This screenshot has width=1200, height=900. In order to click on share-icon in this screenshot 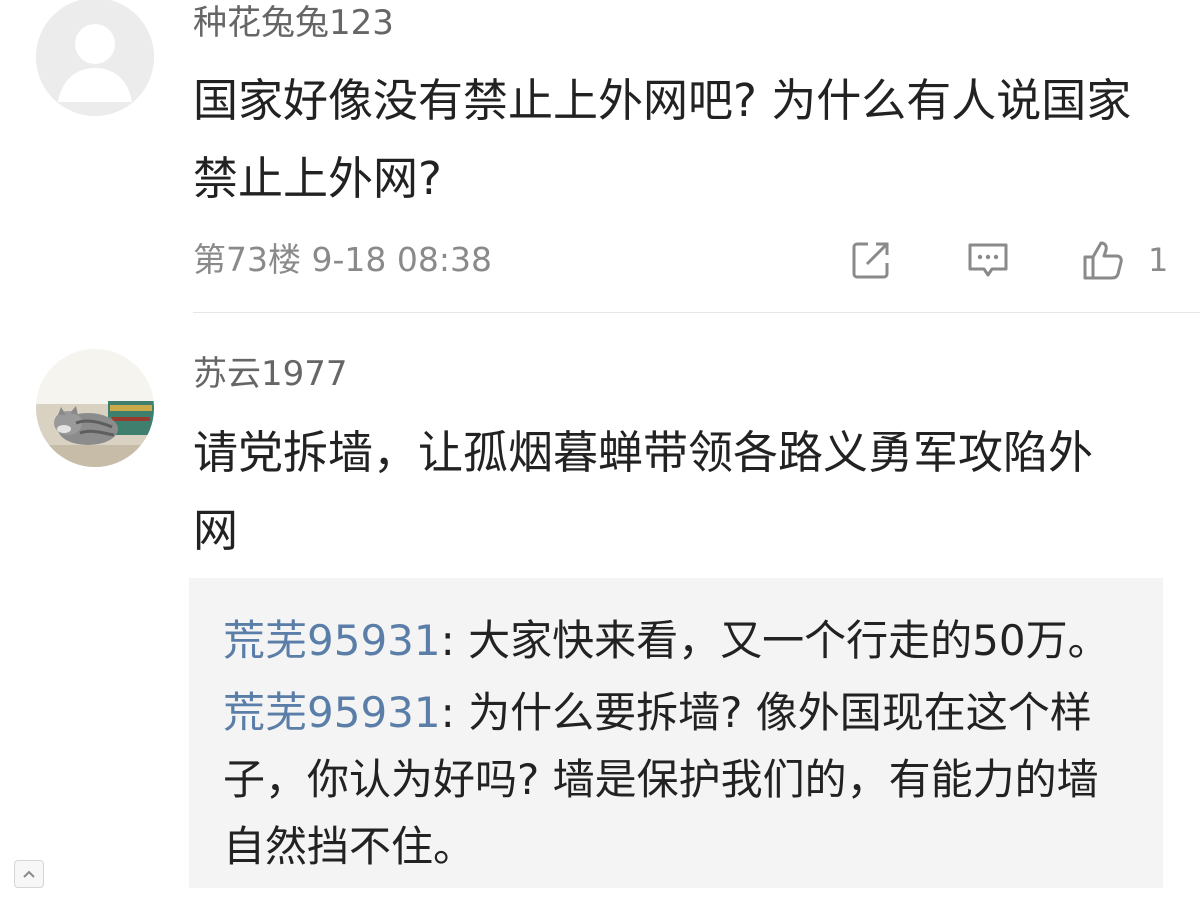, I will do `click(870, 260)`.